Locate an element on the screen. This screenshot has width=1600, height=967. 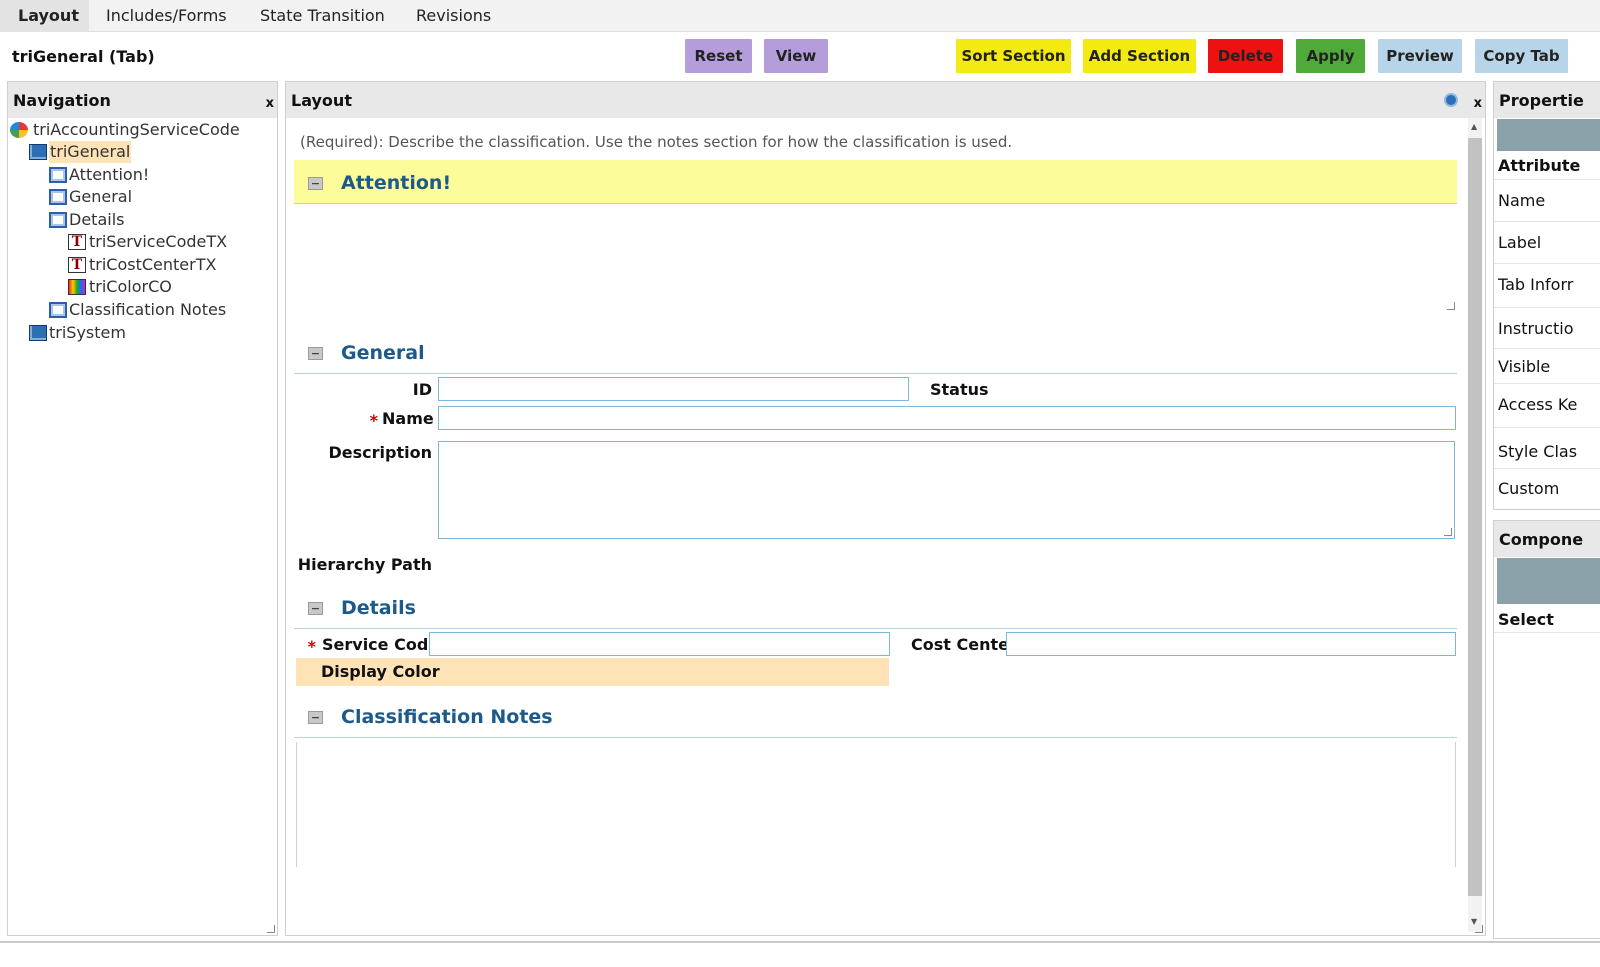
bottom-border is located at coordinates (800, 954).